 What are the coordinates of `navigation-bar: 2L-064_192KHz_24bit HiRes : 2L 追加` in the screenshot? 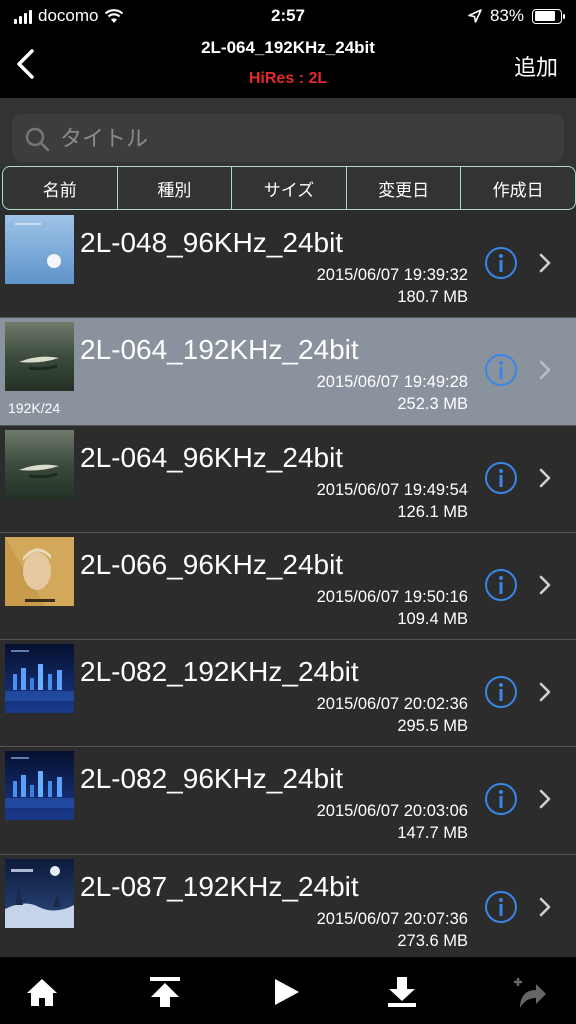 It's located at (288, 65).